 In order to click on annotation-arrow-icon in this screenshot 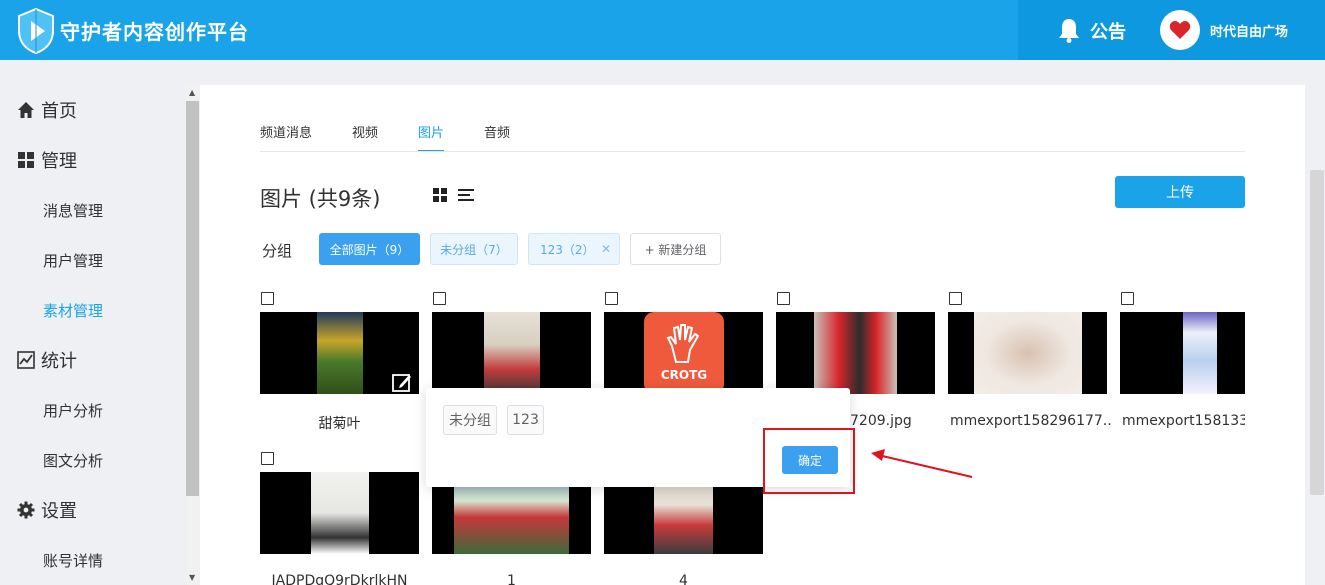, I will do `click(922, 463)`.